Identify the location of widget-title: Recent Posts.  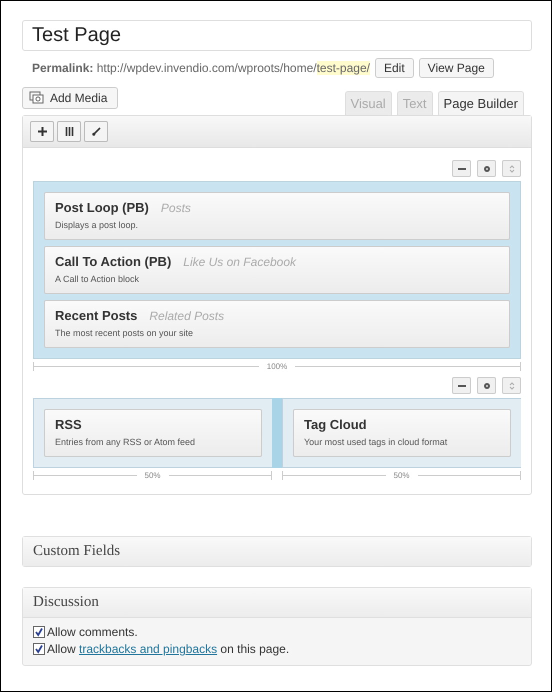
(96, 315).